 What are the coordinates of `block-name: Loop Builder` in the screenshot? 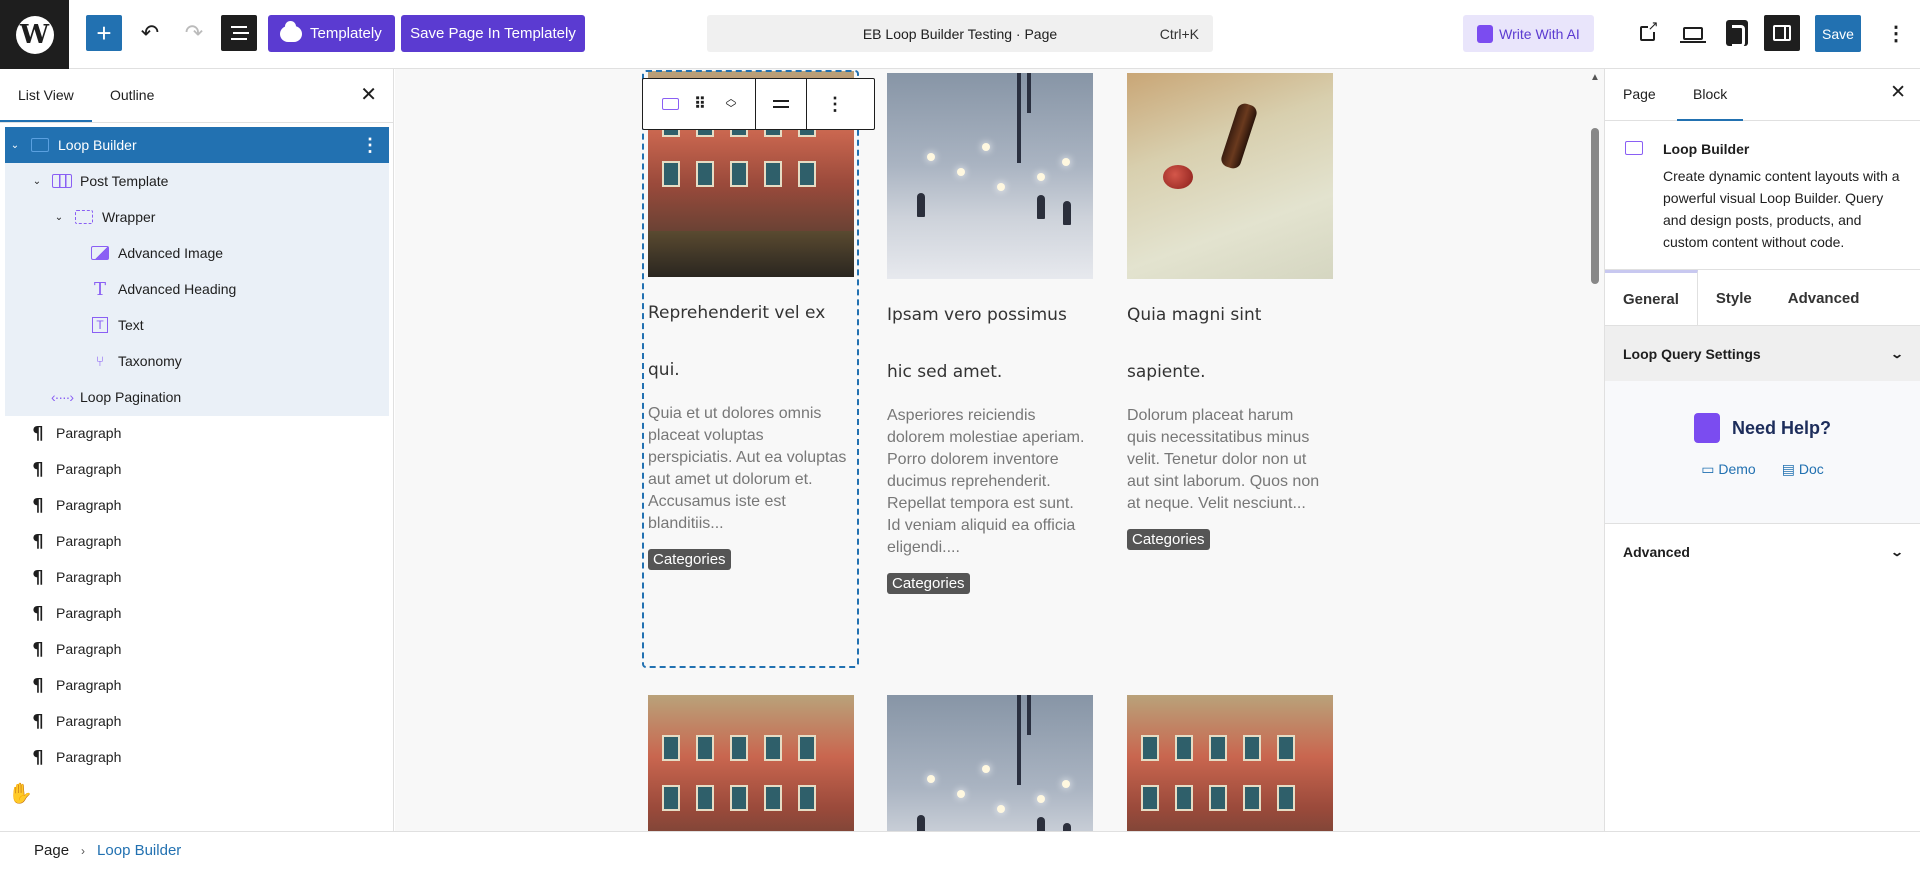 It's located at (1706, 149).